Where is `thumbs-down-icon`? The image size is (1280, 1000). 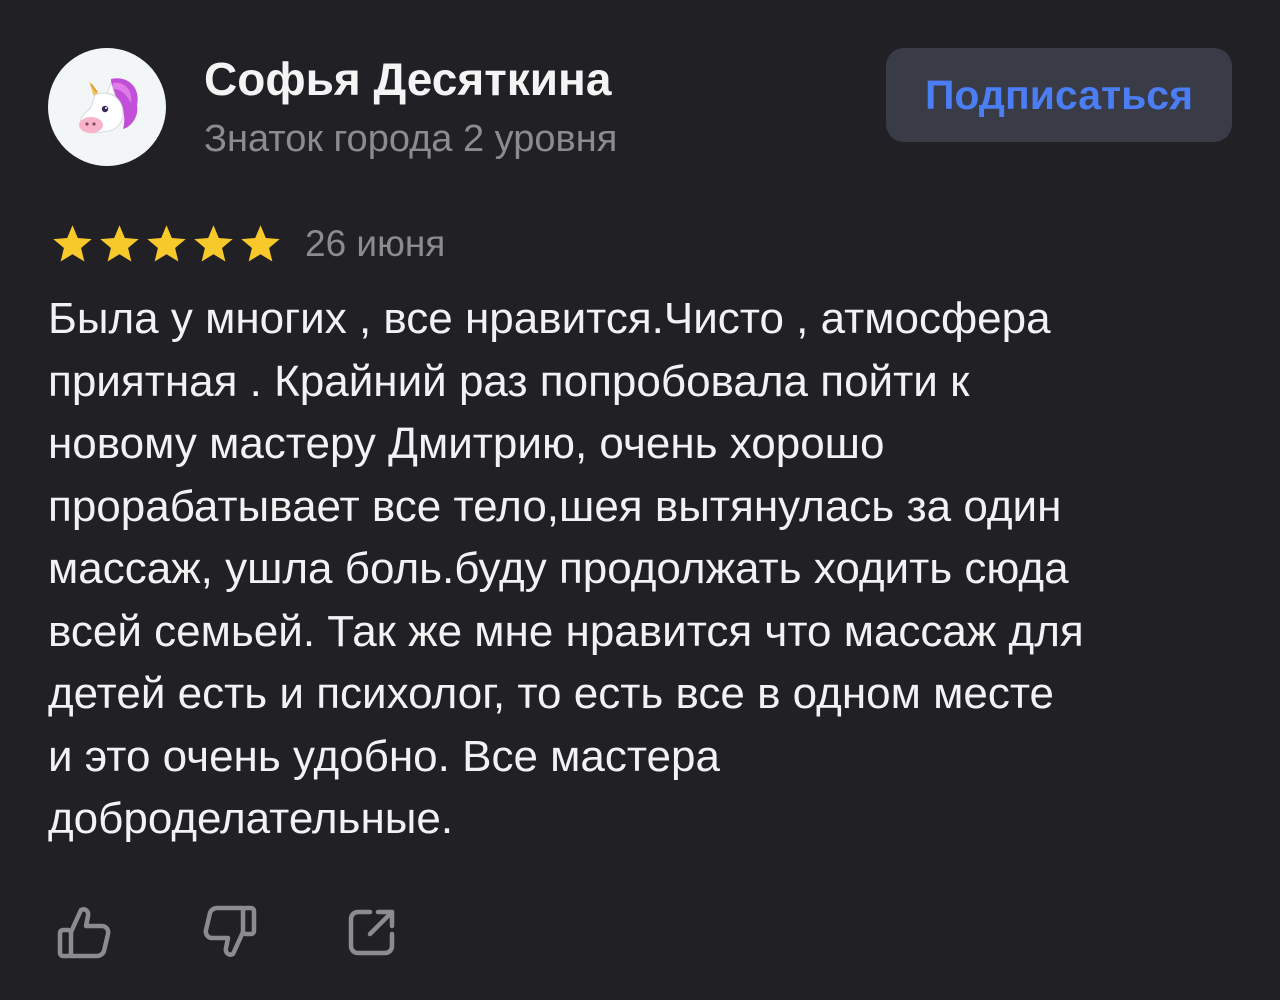
thumbs-down-icon is located at coordinates (230, 931).